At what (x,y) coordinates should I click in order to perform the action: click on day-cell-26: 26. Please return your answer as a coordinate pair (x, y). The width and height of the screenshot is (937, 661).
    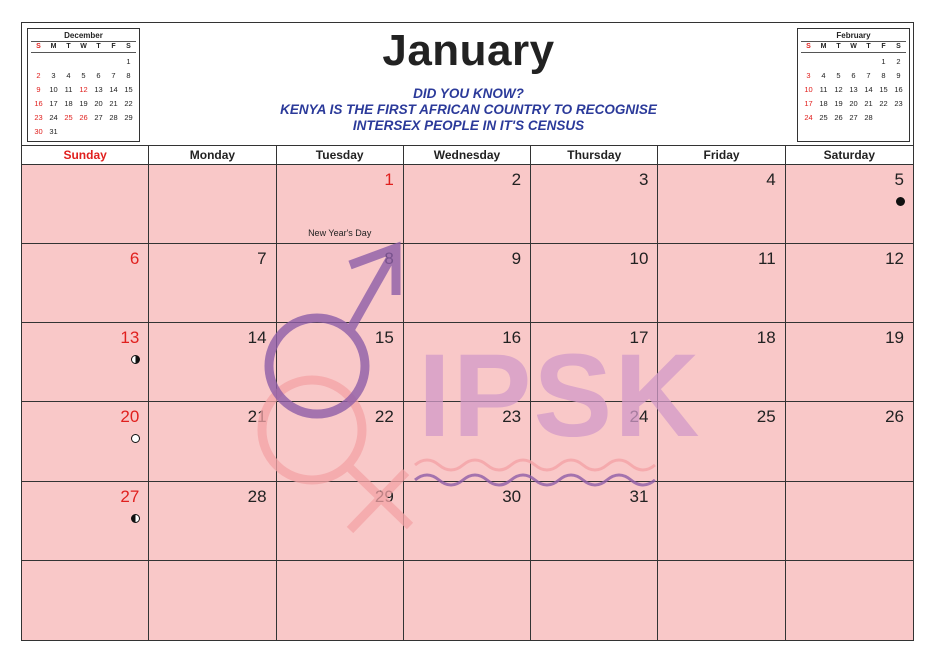
    Looking at the image, I should click on (849, 442).